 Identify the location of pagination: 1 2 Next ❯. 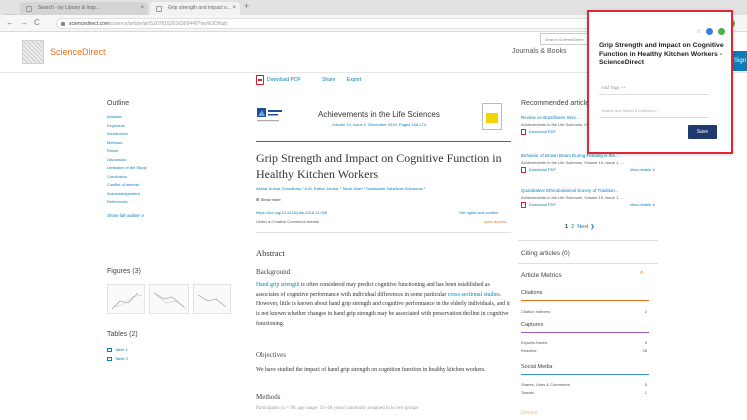
(580, 227).